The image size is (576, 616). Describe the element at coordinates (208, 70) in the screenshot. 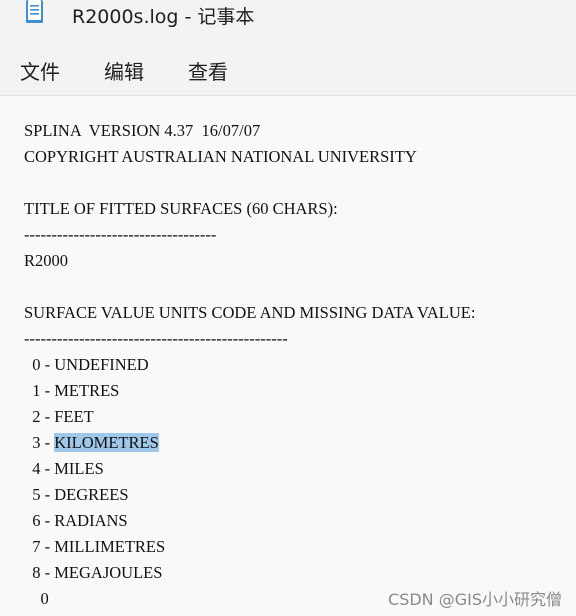

I see `menu-view: 查看` at that location.